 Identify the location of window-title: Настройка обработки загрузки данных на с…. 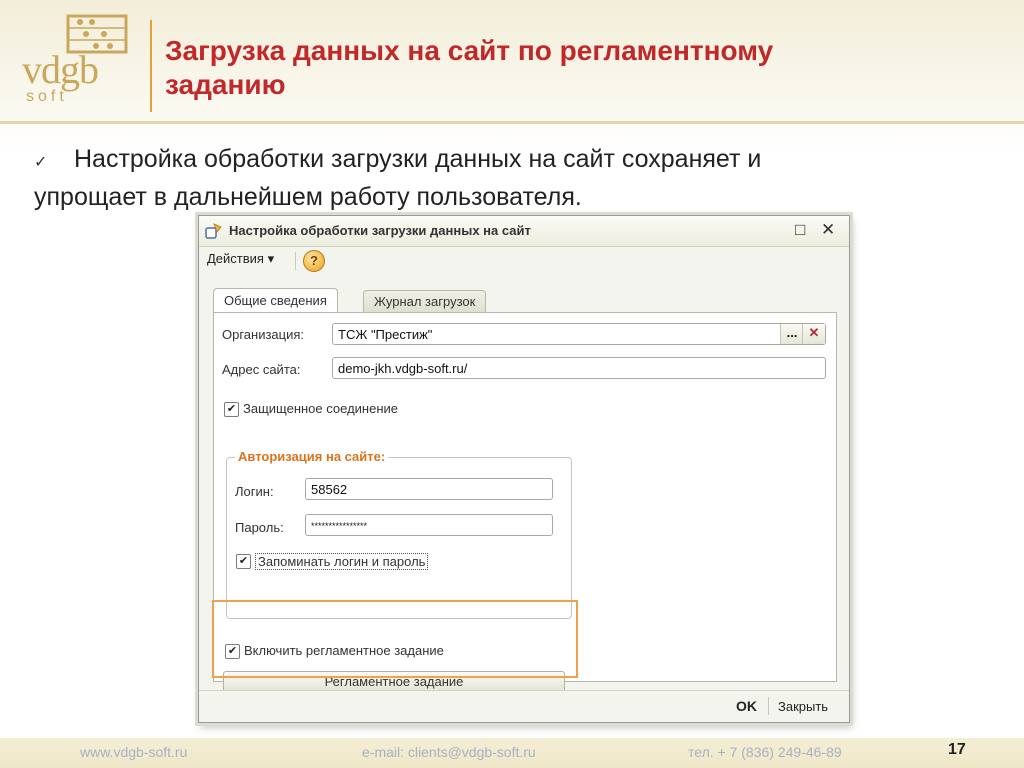
(380, 230).